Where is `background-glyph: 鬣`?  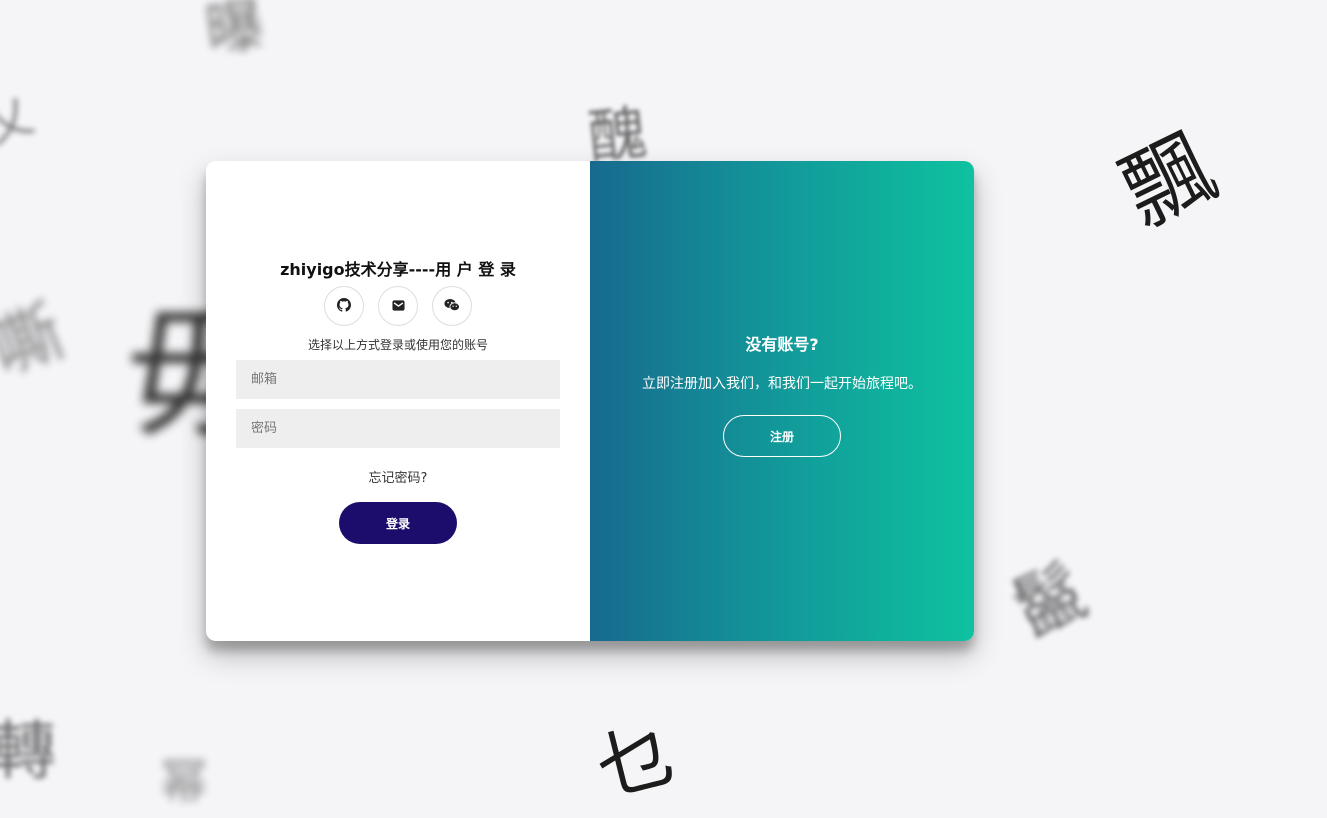
background-glyph: 鬣 is located at coordinates (1049, 600).